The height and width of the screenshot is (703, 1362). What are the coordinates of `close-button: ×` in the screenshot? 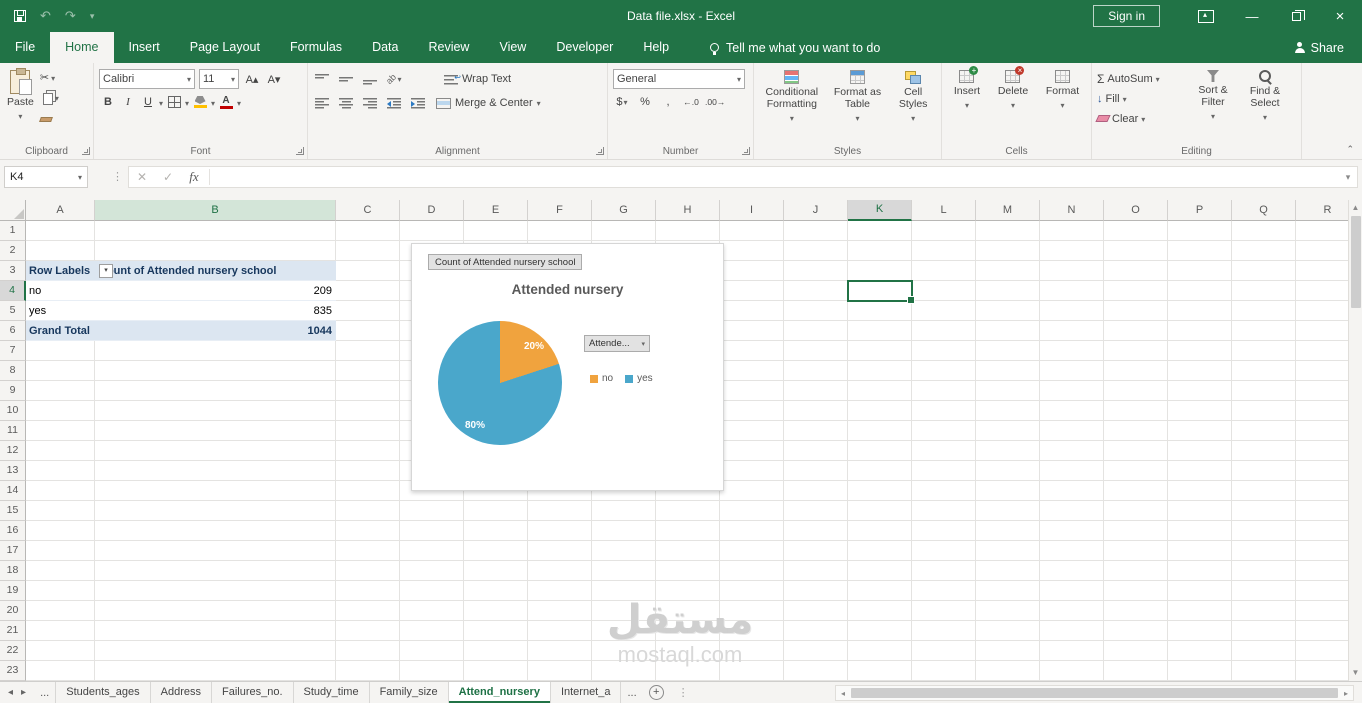 It's located at (1340, 16).